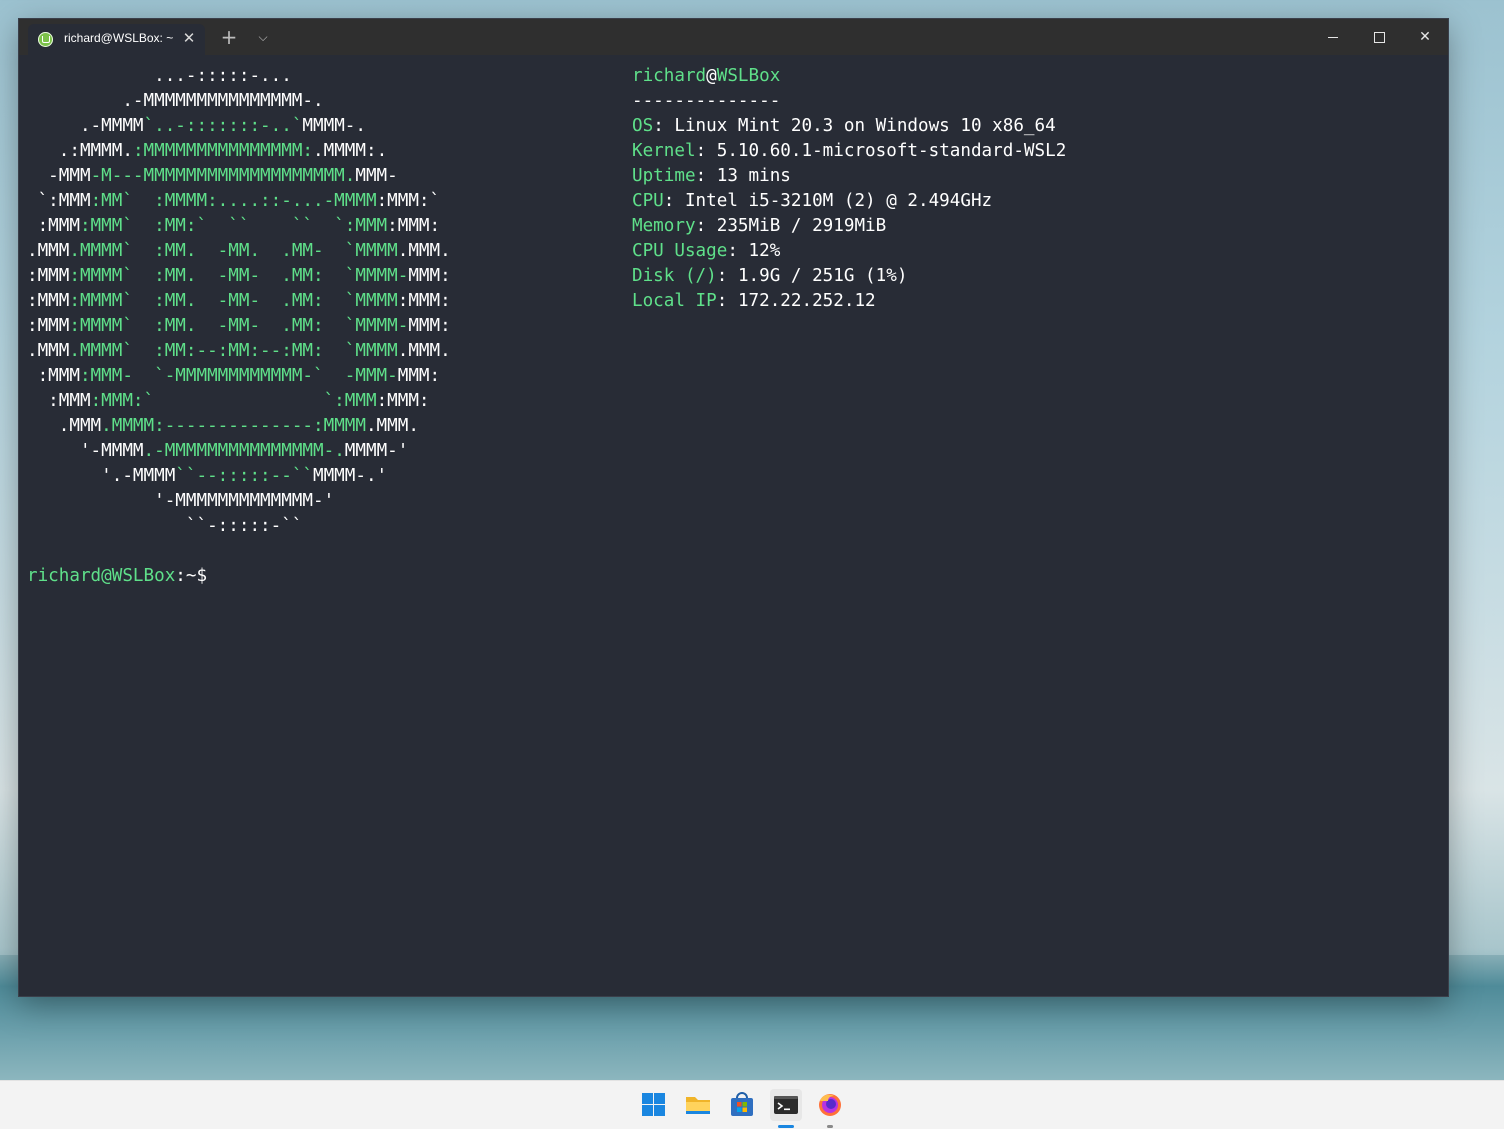 This screenshot has height=1129, width=1504. What do you see at coordinates (429, 276) in the screenshot?
I see `ascii-segment: MMM:` at bounding box center [429, 276].